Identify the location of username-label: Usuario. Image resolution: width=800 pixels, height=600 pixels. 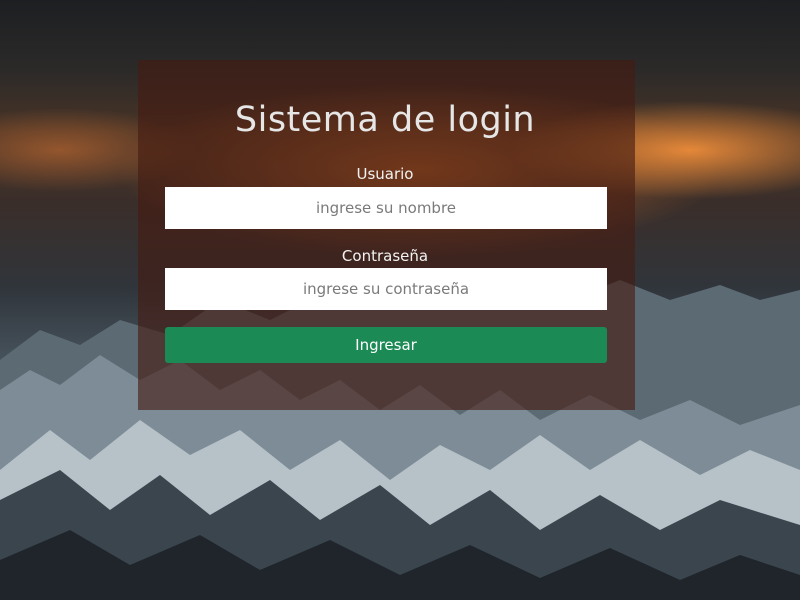
(385, 174).